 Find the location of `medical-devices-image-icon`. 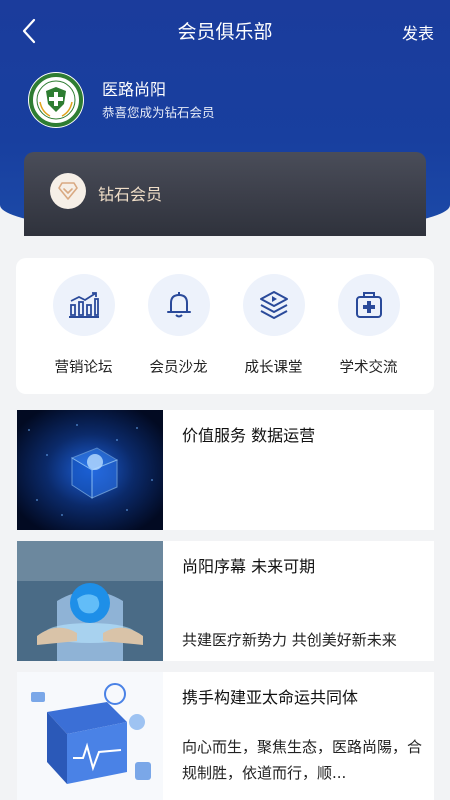

medical-devices-image-icon is located at coordinates (90, 736).